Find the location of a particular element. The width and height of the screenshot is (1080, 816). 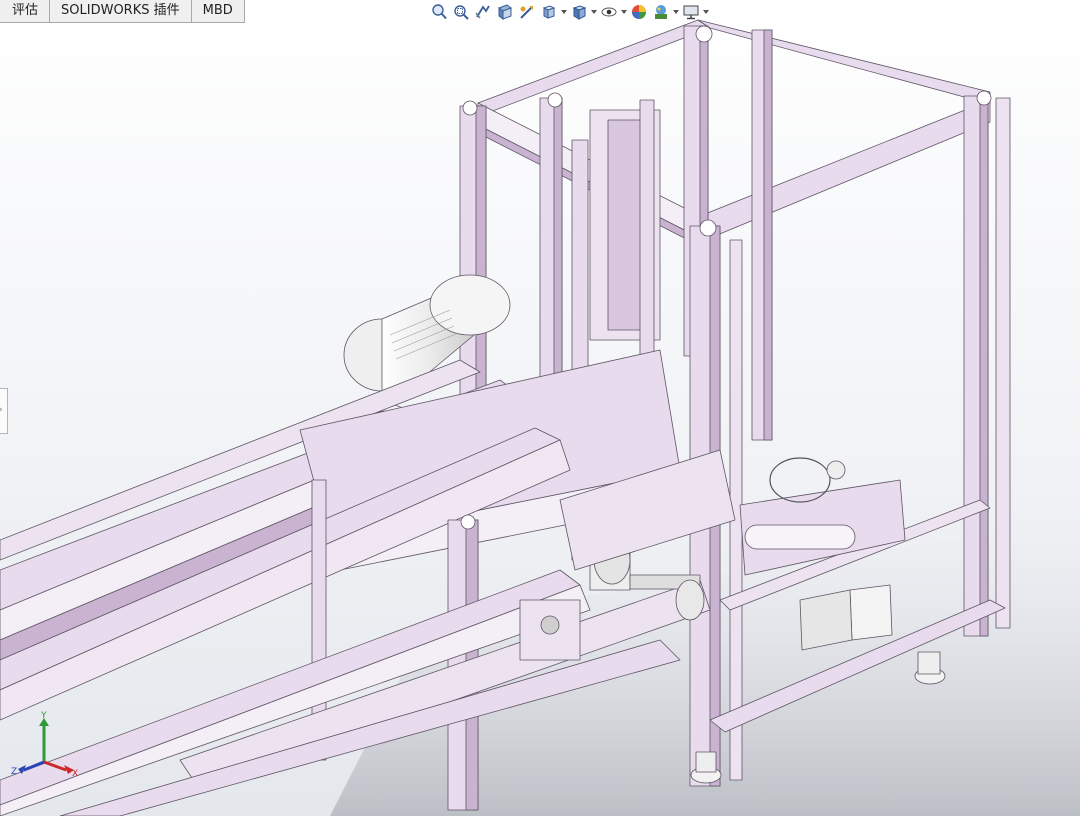

view-settings-button is located at coordinates (691, 12).